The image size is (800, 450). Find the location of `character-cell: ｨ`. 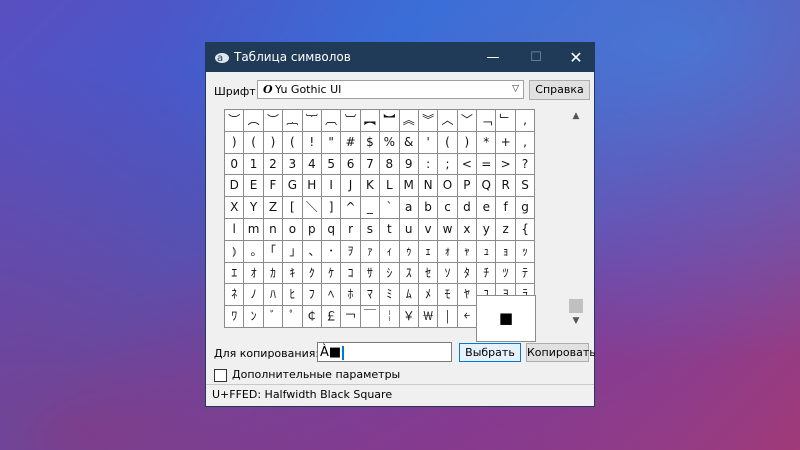

character-cell: ｨ is located at coordinates (390, 251).